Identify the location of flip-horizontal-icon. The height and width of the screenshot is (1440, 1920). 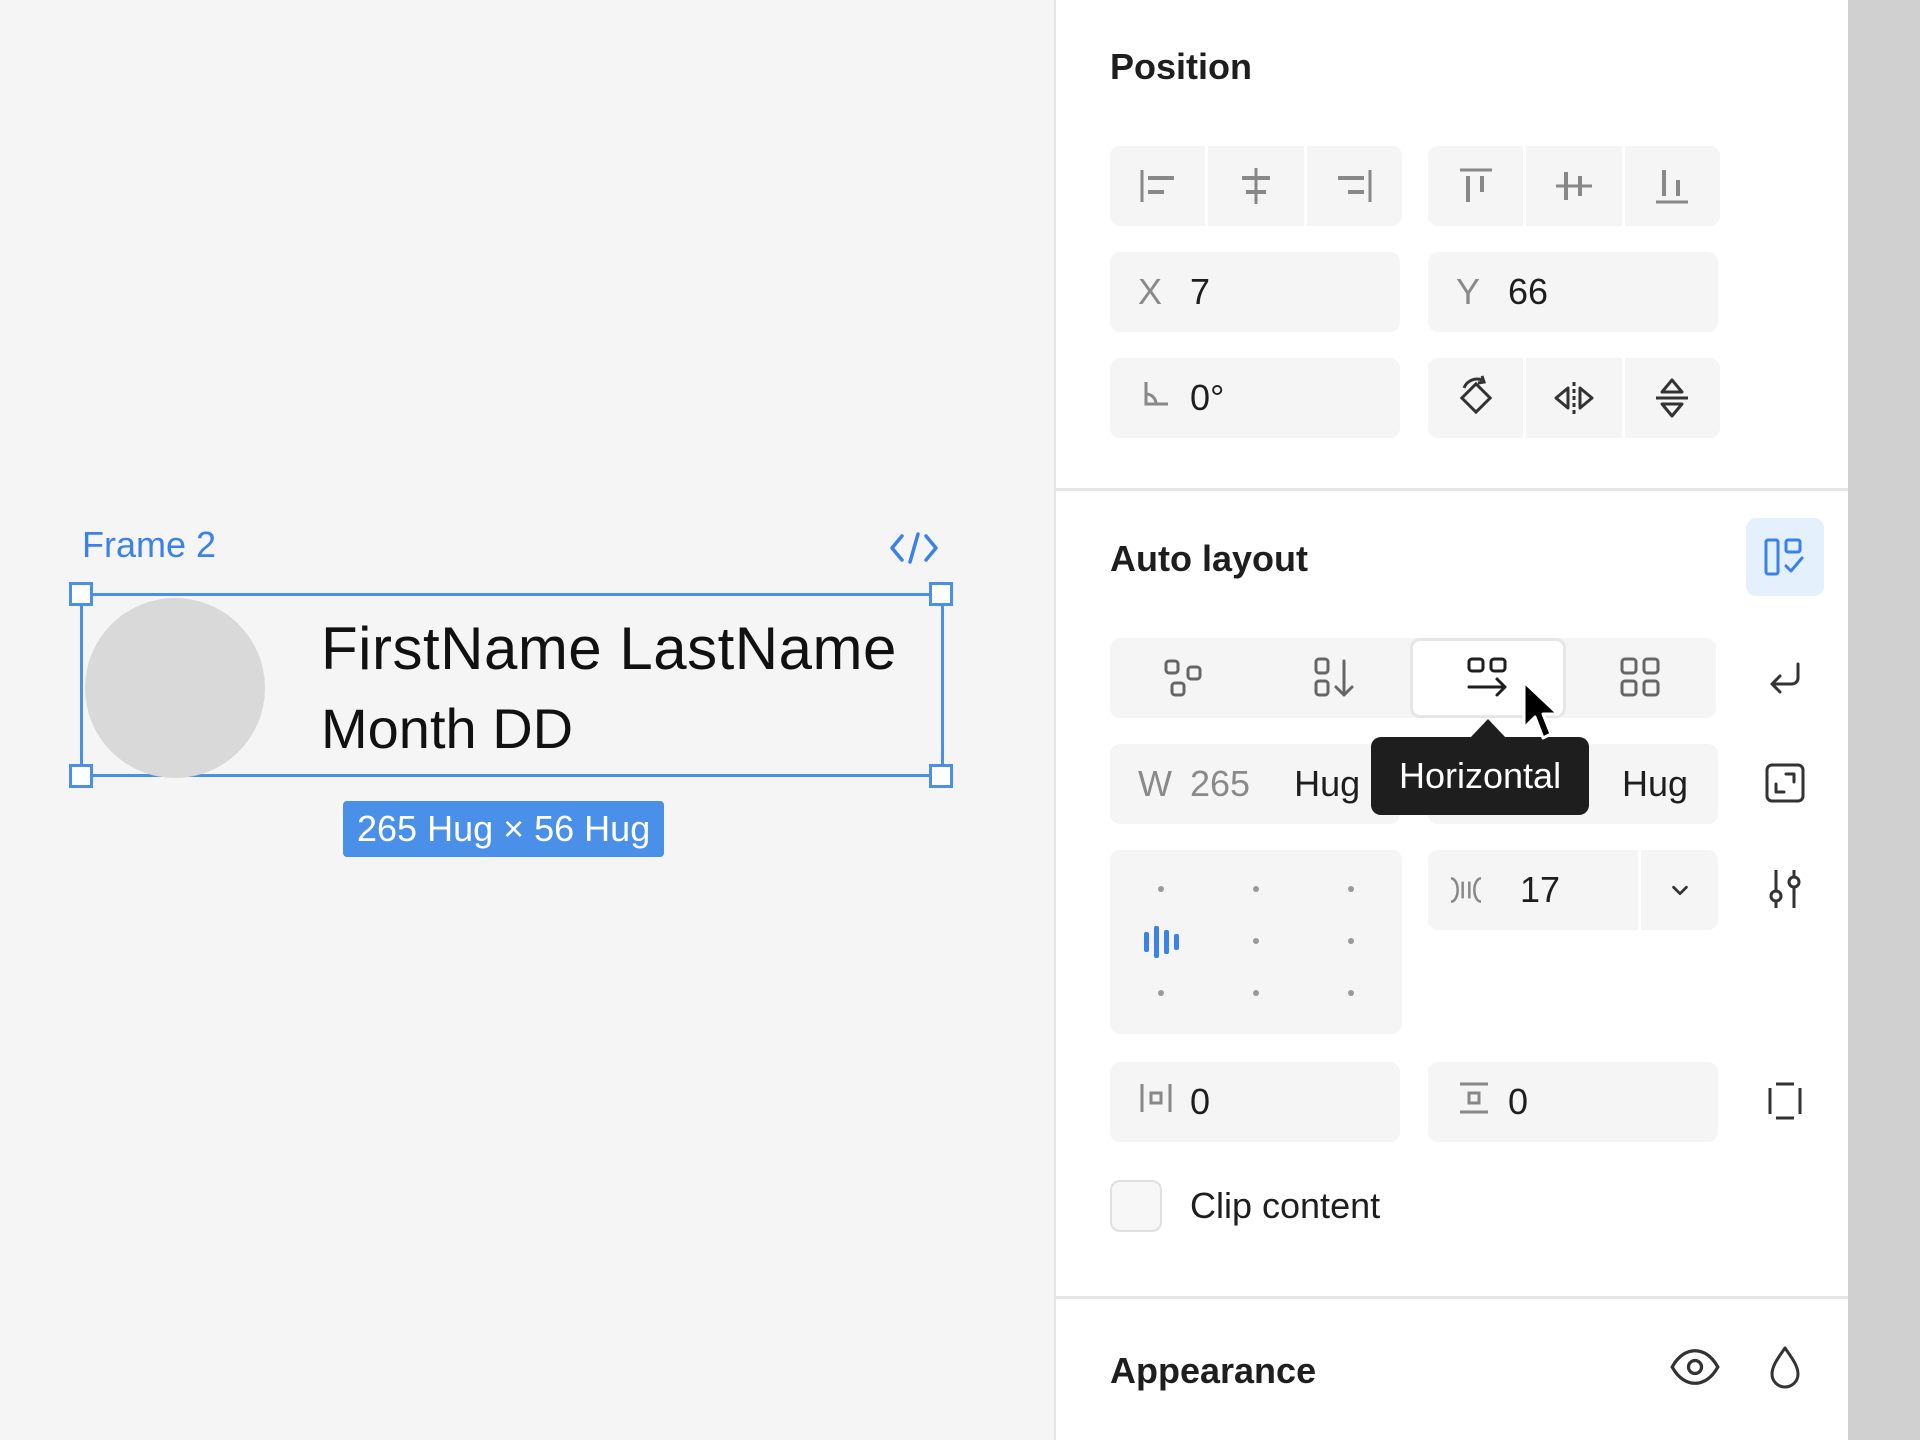
(1574, 398).